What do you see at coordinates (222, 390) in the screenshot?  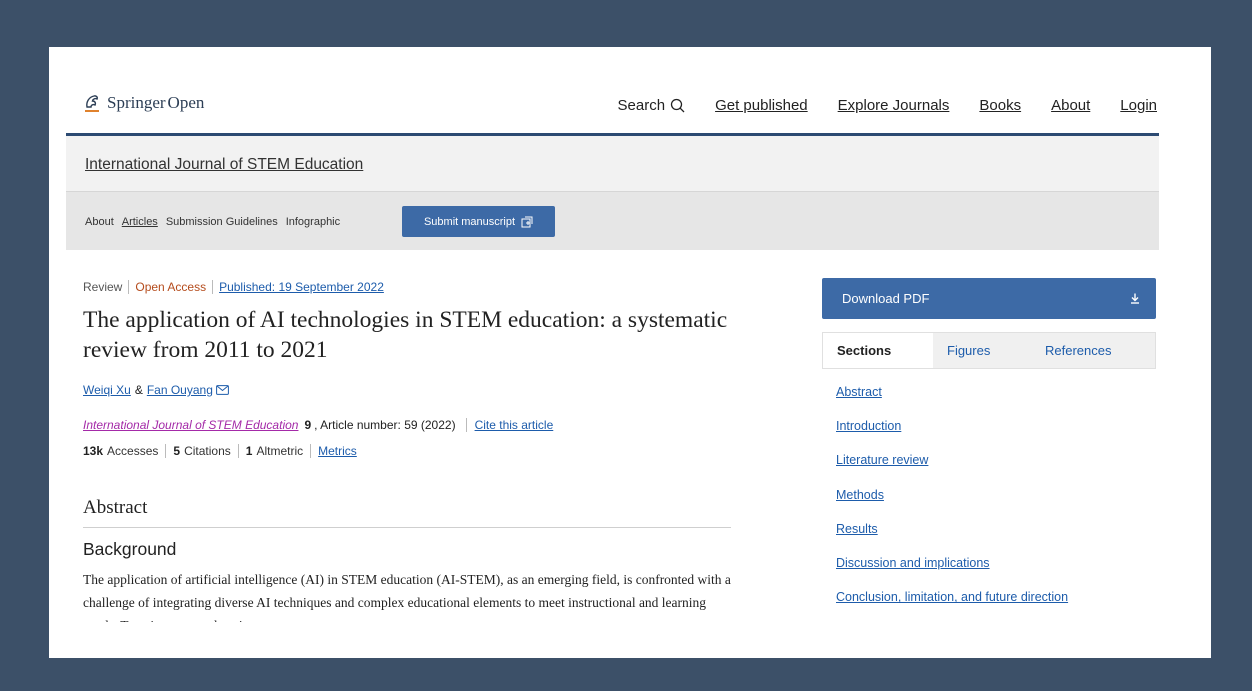 I see `email-icon` at bounding box center [222, 390].